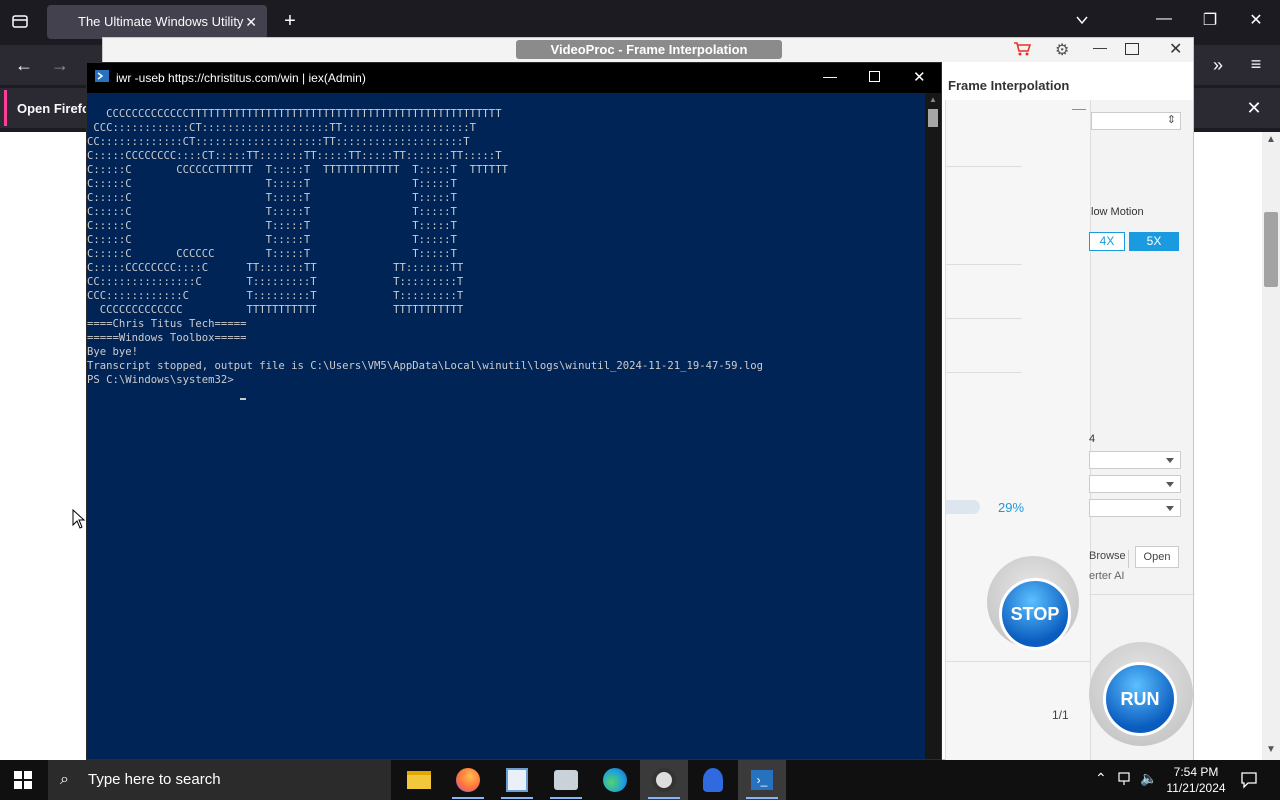 The width and height of the screenshot is (1280, 800). Describe the element at coordinates (113, 352) in the screenshot. I see `console-line: Bye bye!` at that location.